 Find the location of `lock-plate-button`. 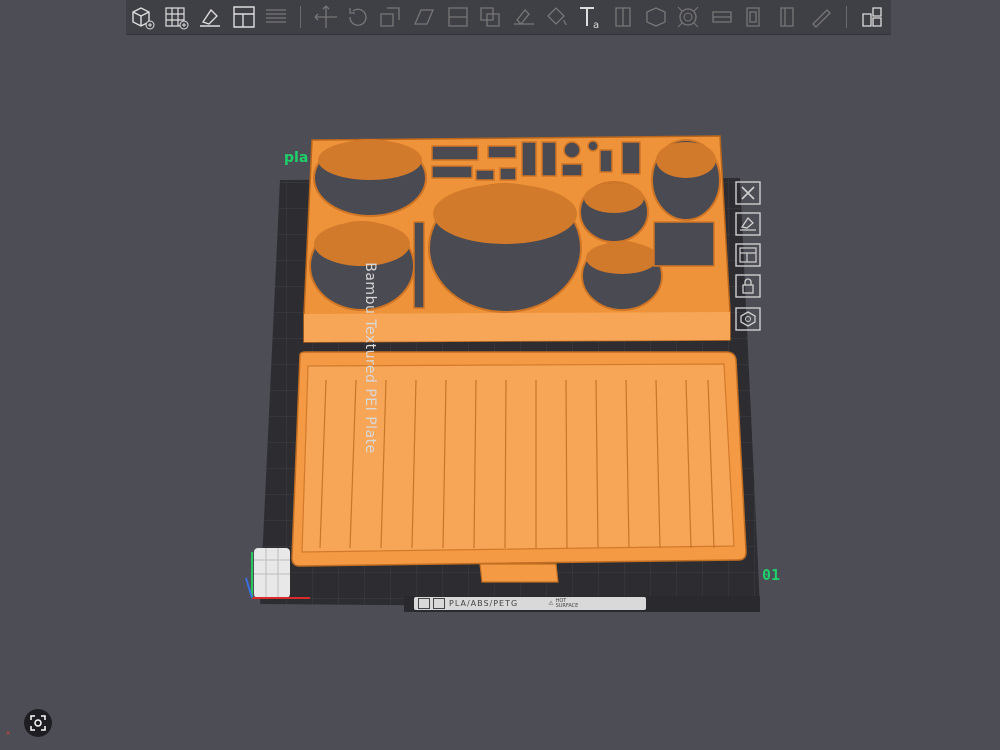

lock-plate-button is located at coordinates (748, 286).